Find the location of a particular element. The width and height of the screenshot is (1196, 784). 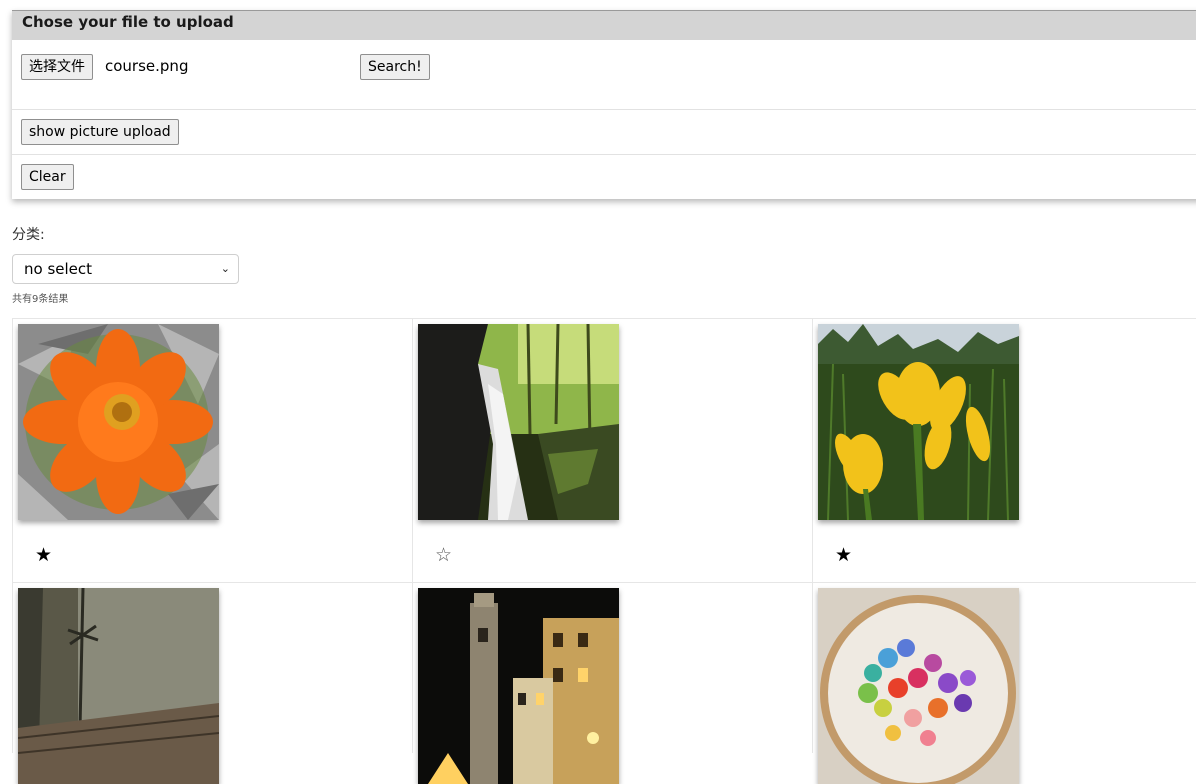

gallery-image-night-buildings is located at coordinates (518, 686).